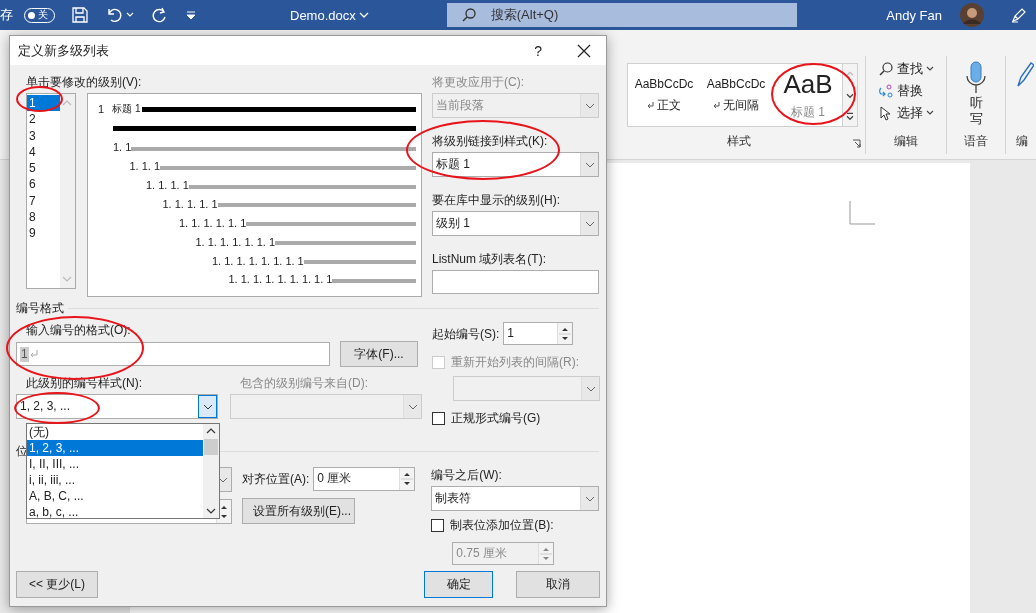 This screenshot has width=1036, height=613. Describe the element at coordinates (235, 241) in the screenshot. I see `preview-number: 1. 1. 1. 1. 1. 1. 1` at that location.